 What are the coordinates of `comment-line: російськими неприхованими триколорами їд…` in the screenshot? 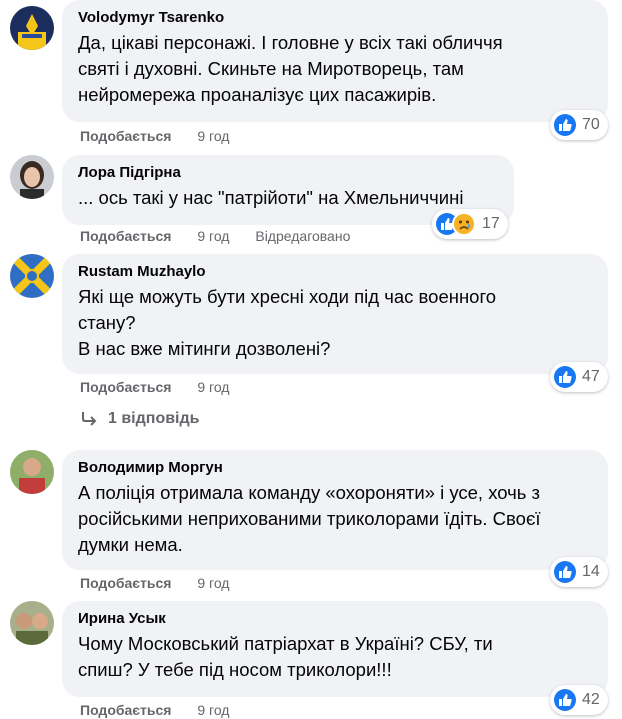 It's located at (309, 518).